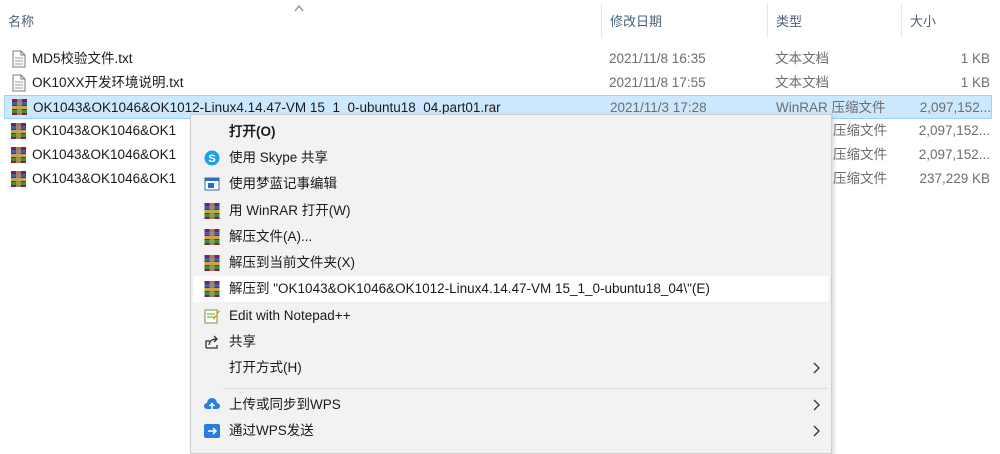 The height and width of the screenshot is (454, 1000). Describe the element at coordinates (500, 20) in the screenshot. I see `column-header-bar: 名称 修改日期 类型 大小` at that location.